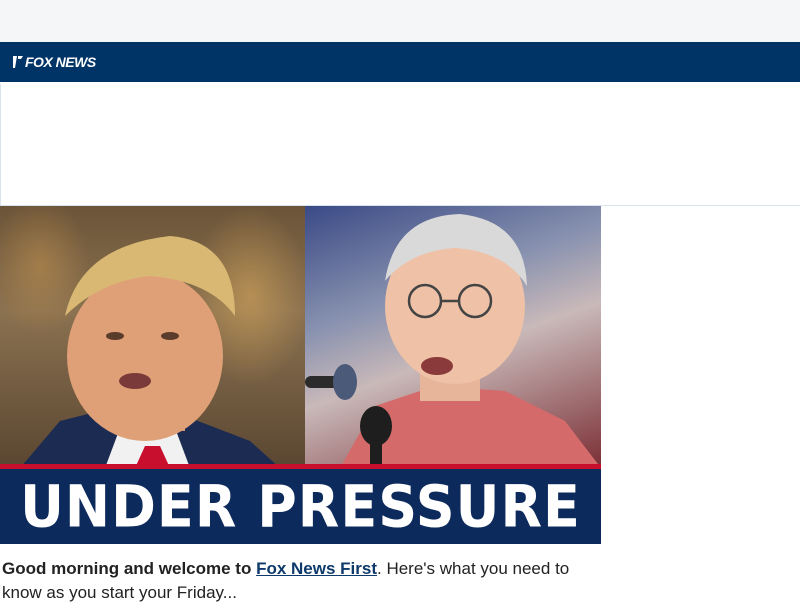 The height and width of the screenshot is (605, 800). What do you see at coordinates (127, 568) in the screenshot?
I see `intro-lead: Good morning and welcome to` at bounding box center [127, 568].